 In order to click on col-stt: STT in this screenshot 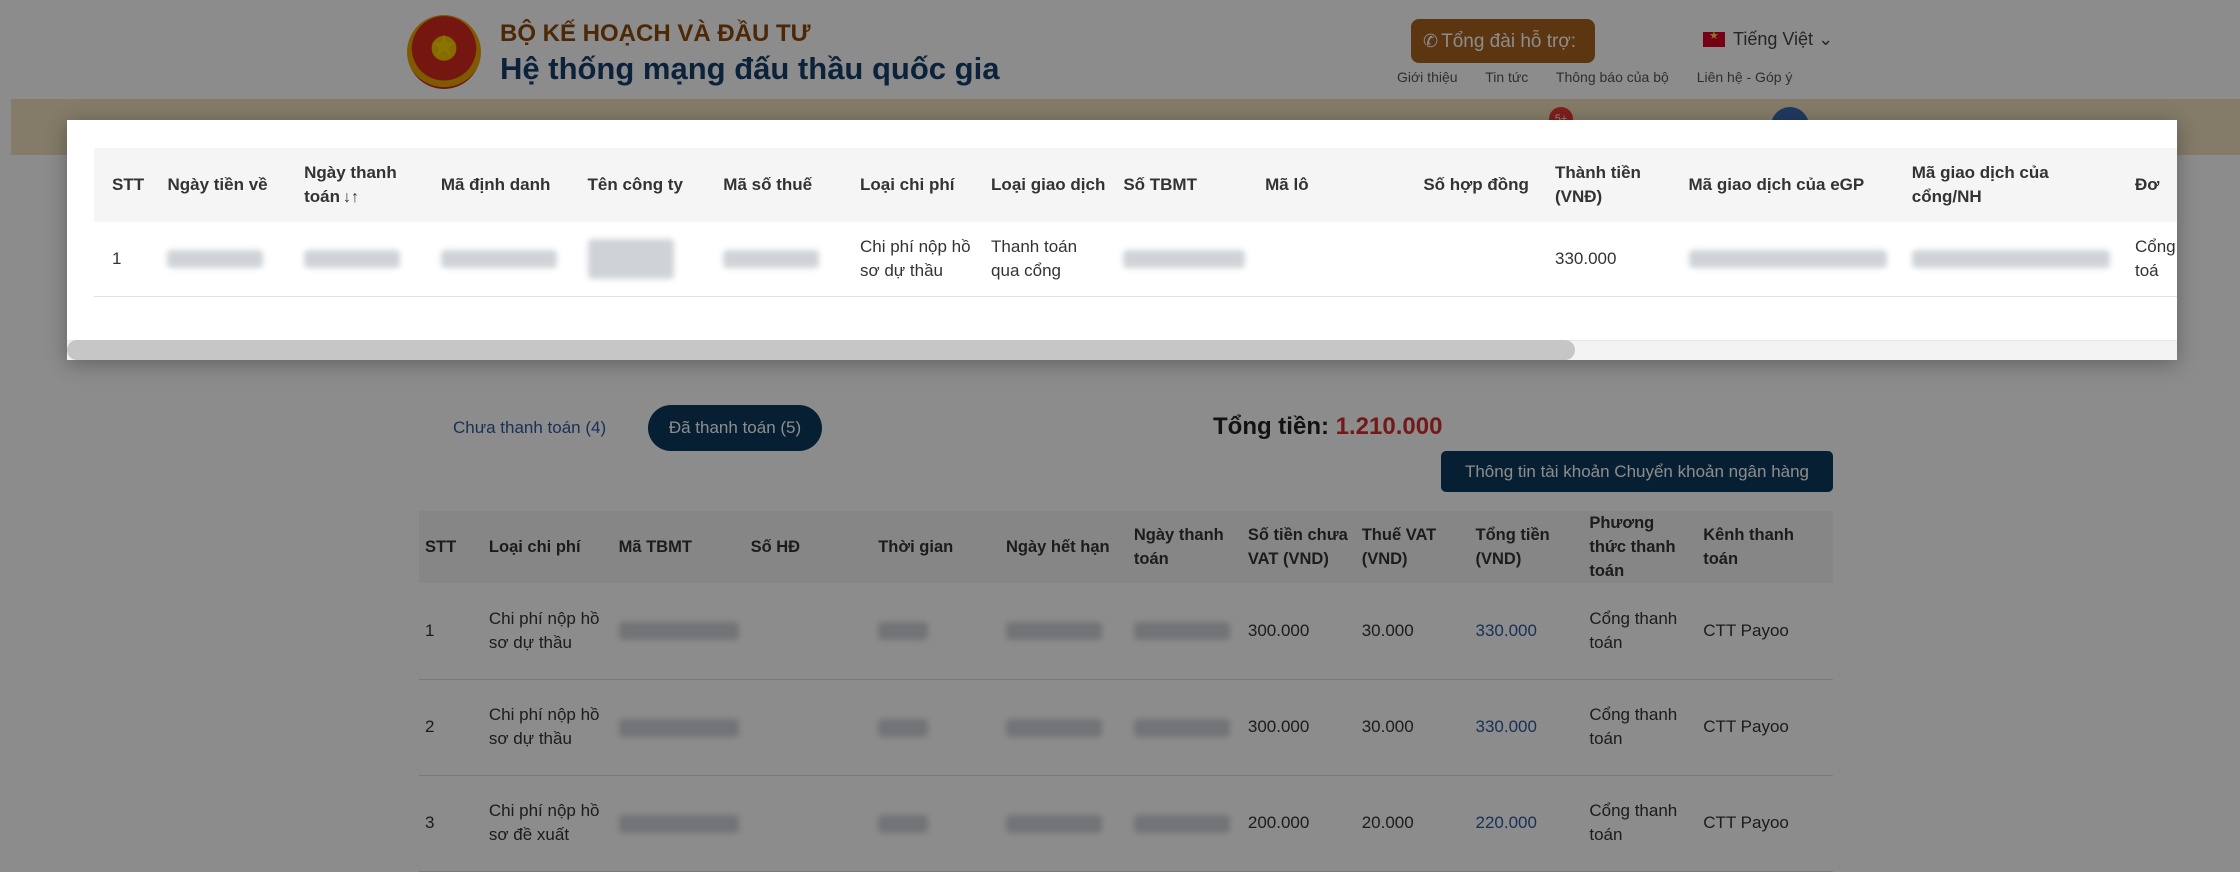, I will do `click(122, 185)`.